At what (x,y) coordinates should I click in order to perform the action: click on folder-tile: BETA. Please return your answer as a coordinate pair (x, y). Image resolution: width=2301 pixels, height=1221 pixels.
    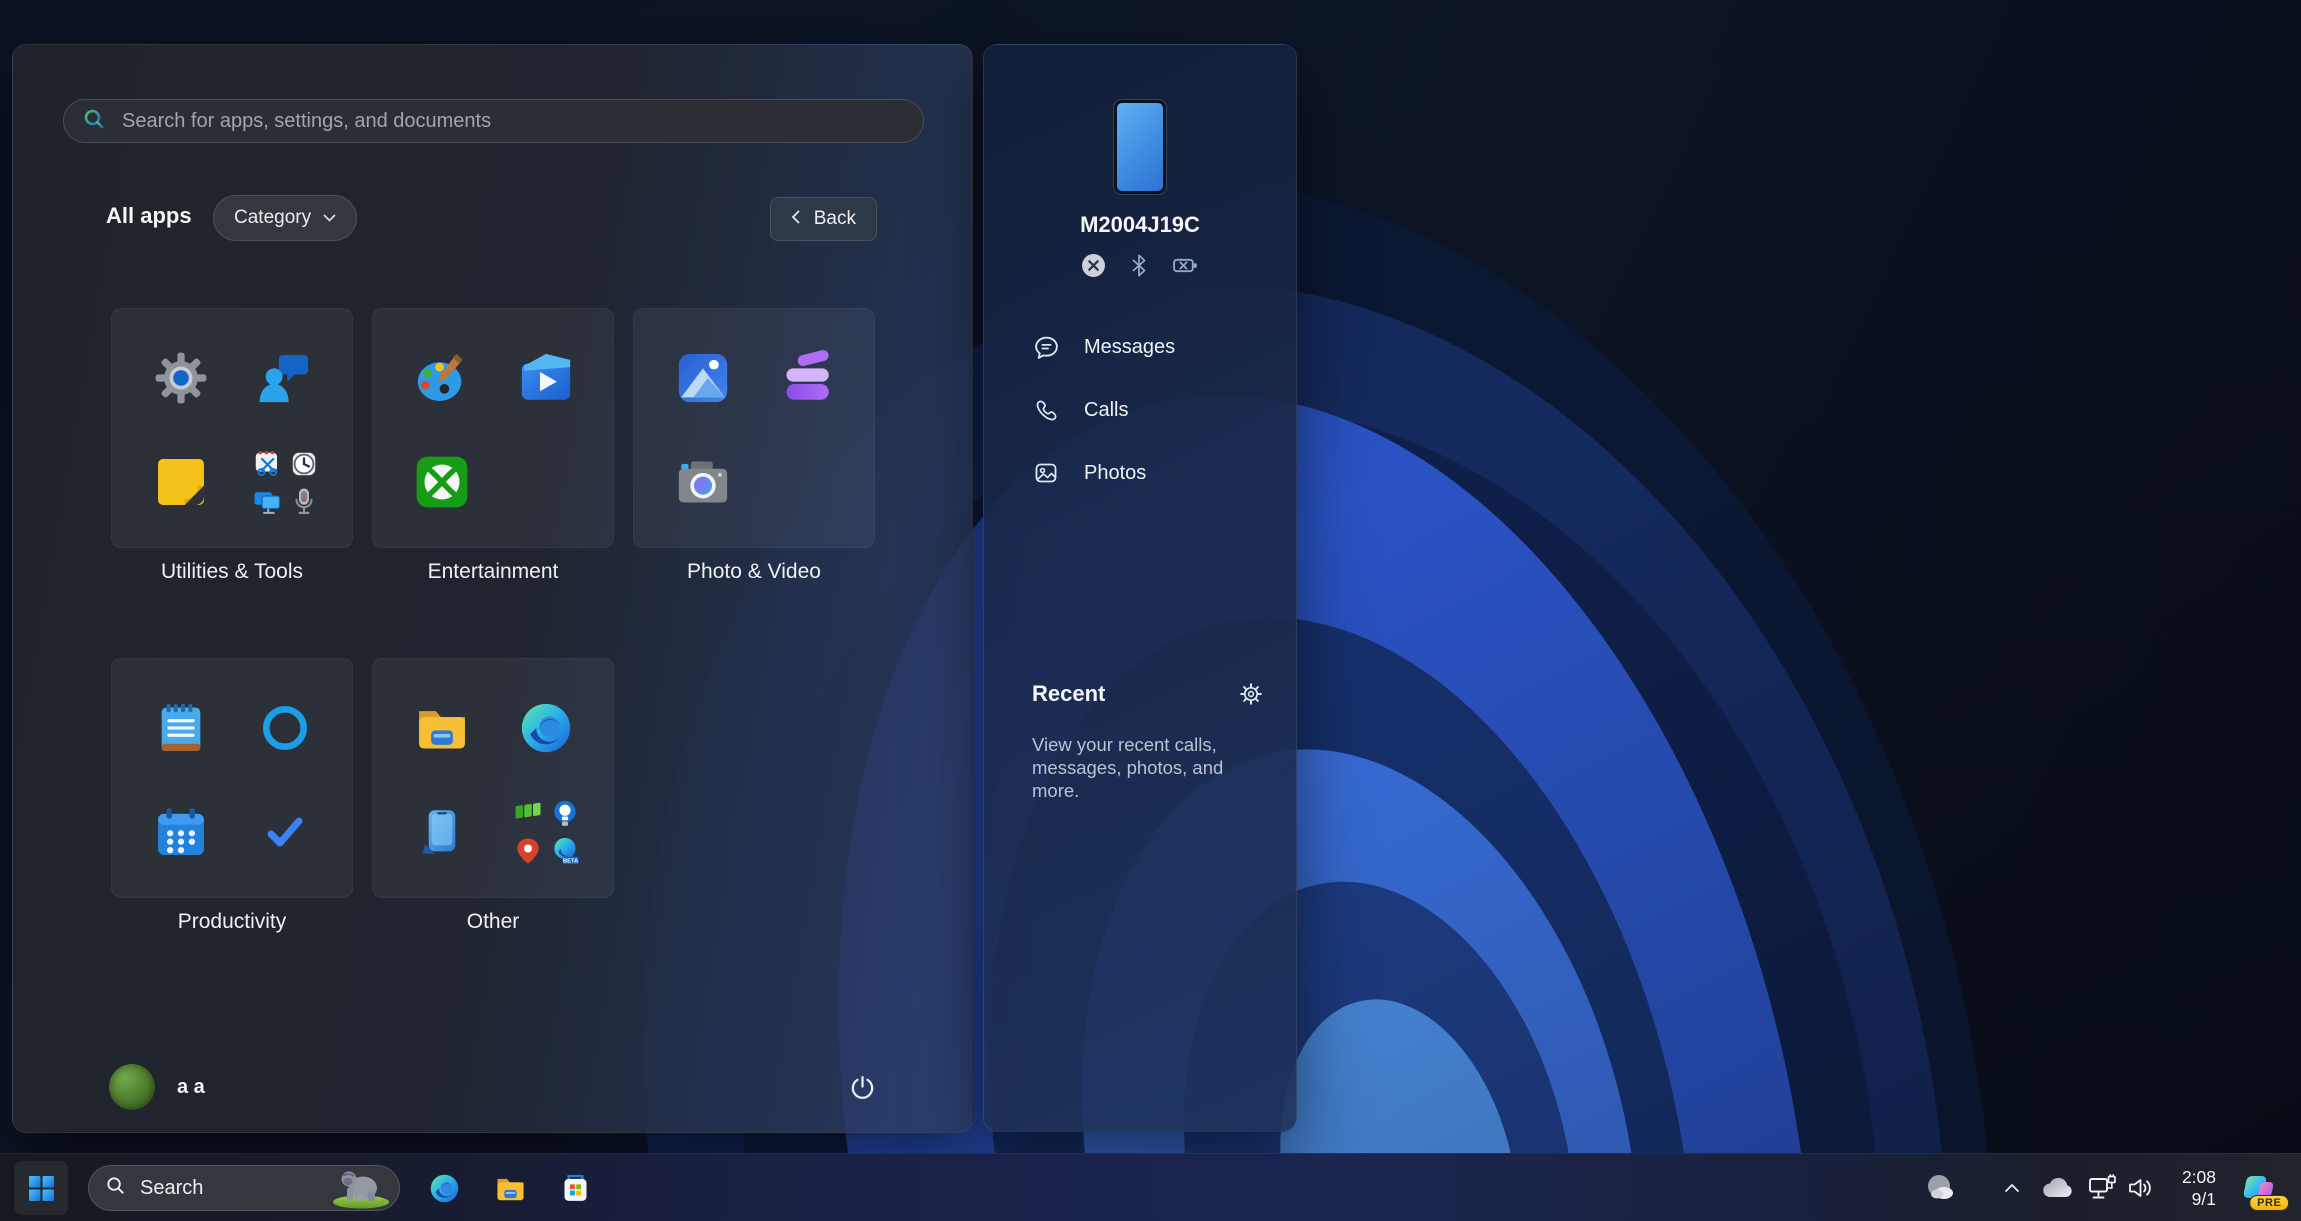
    Looking at the image, I should click on (493, 778).